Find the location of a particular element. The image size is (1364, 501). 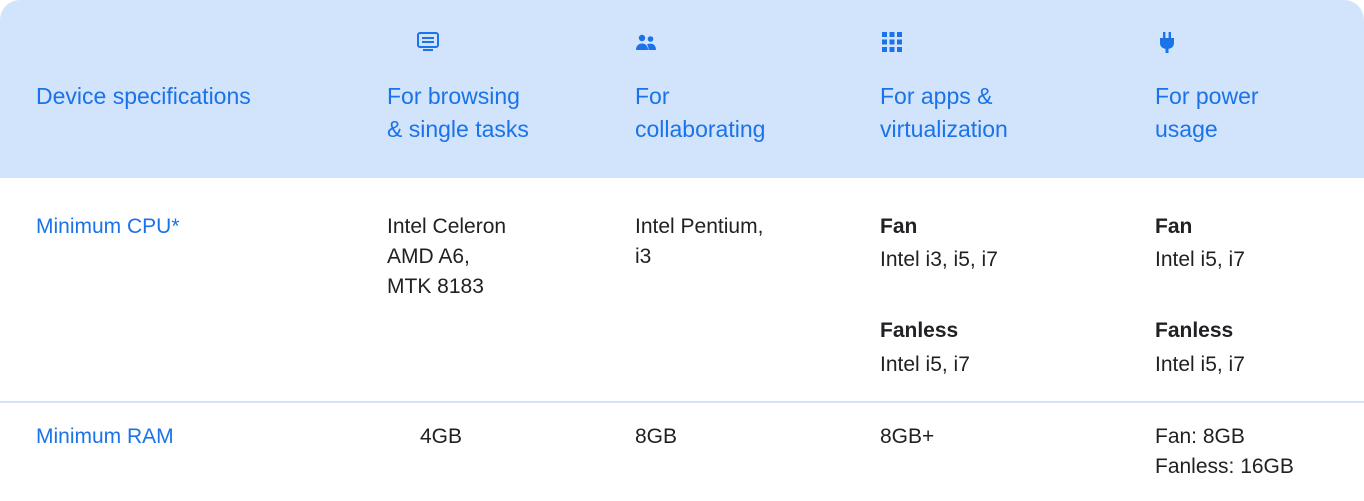

power-column-header: For power usage is located at coordinates (1207, 112).